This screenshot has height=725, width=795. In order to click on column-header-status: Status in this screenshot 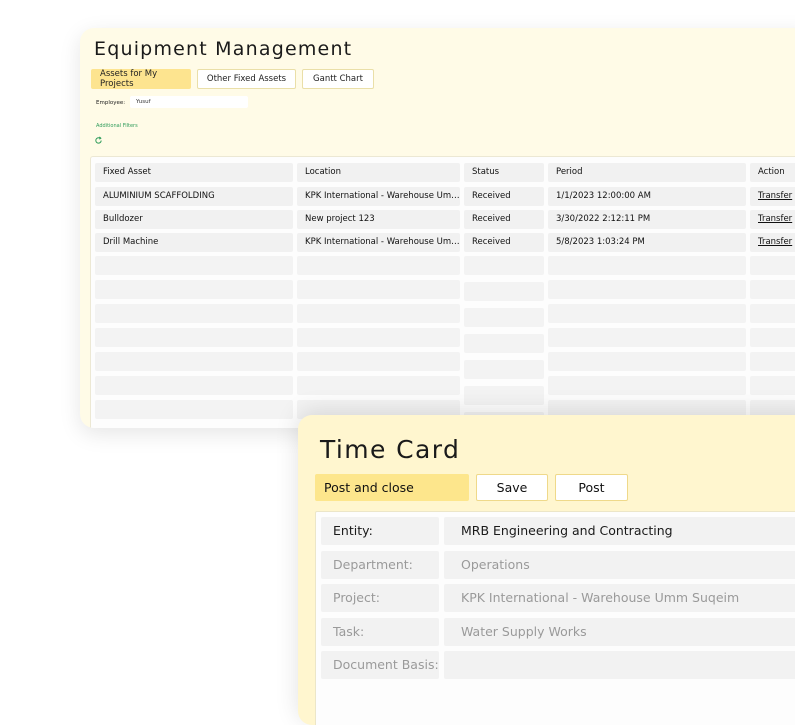, I will do `click(504, 172)`.